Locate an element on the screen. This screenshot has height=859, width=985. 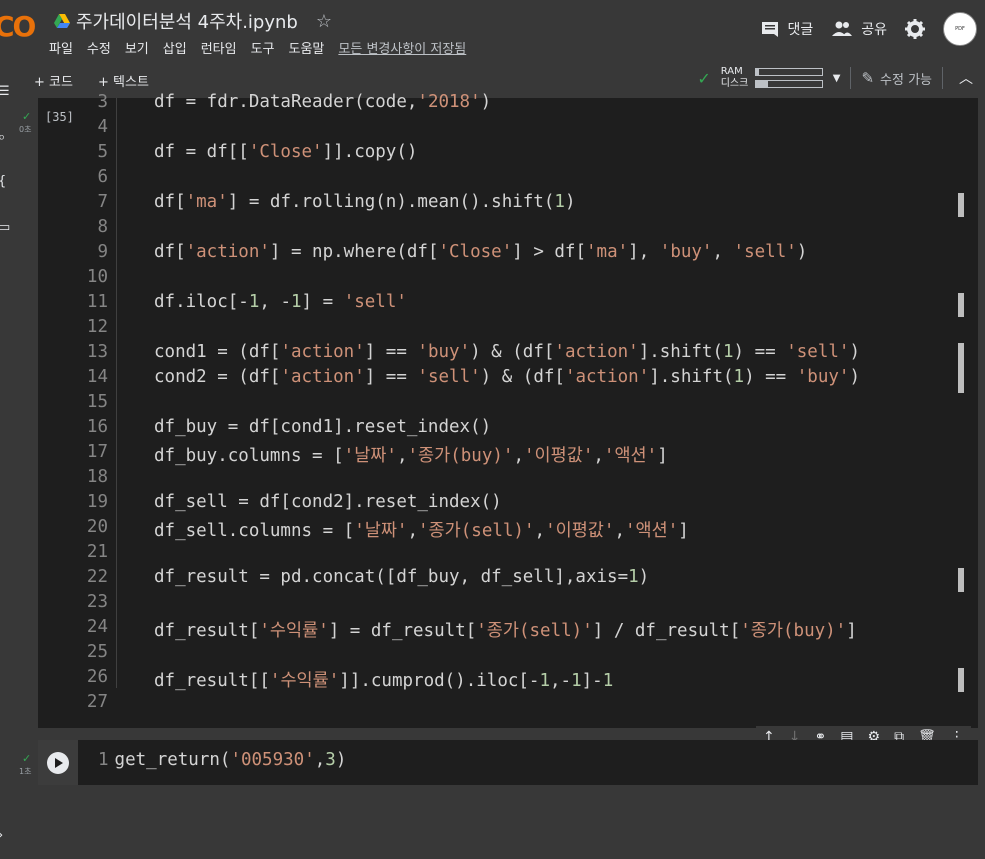
header-actions: 댓글 공유 PDF is located at coordinates (869, 29).